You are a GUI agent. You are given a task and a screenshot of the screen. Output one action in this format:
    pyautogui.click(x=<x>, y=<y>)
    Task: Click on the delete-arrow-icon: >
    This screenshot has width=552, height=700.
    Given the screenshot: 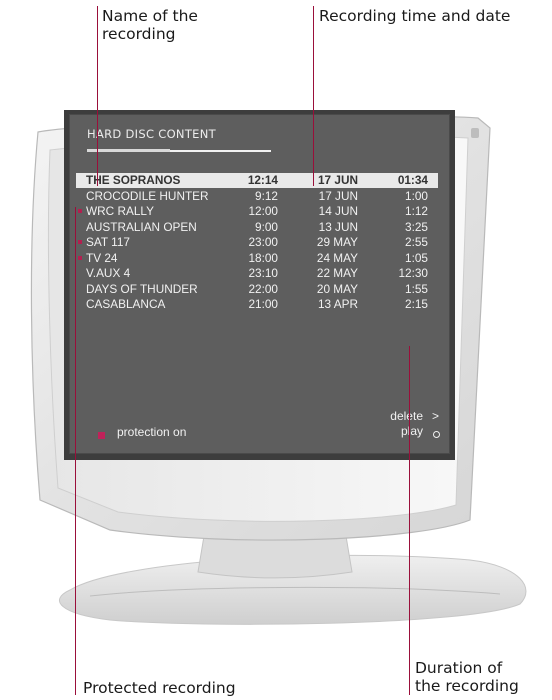 What is the action you would take?
    pyautogui.click(x=435, y=416)
    